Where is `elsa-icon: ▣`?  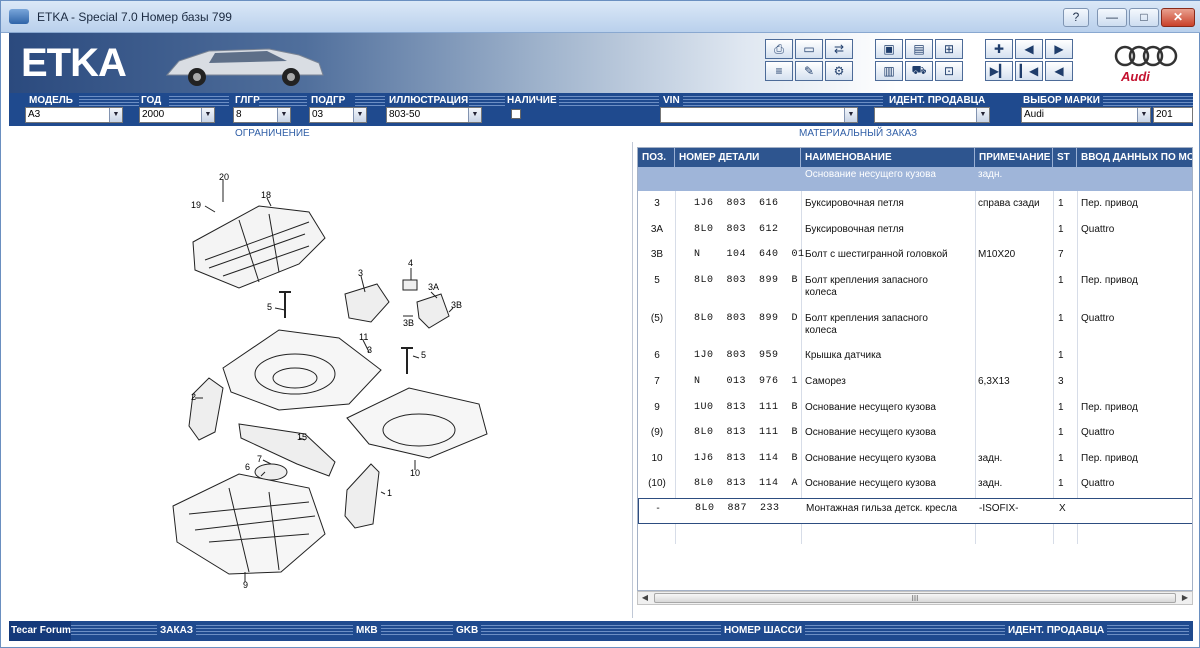
elsa-icon: ▣ is located at coordinates (889, 49).